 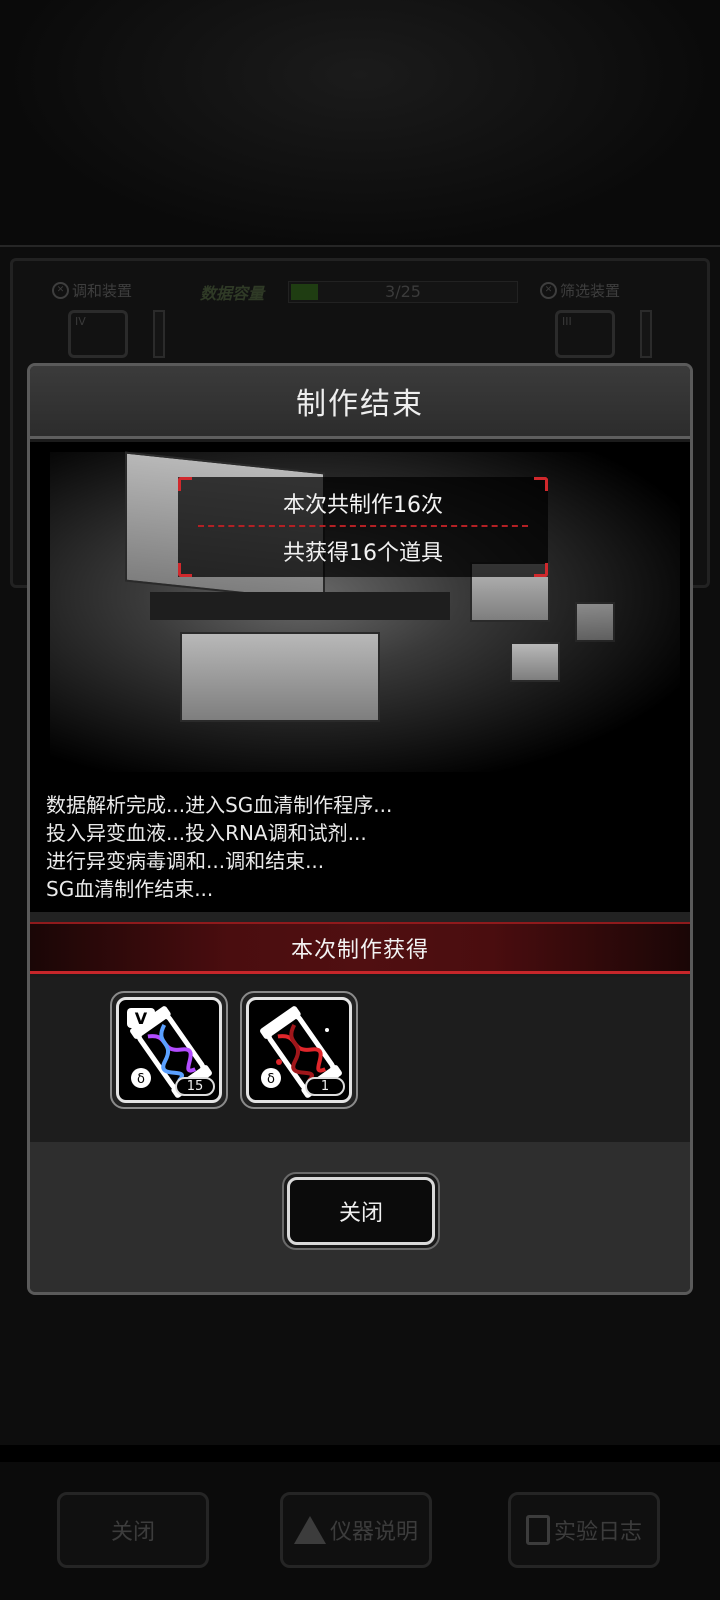 I want to click on reward-item: V δ 15, so click(x=169, y=1050).